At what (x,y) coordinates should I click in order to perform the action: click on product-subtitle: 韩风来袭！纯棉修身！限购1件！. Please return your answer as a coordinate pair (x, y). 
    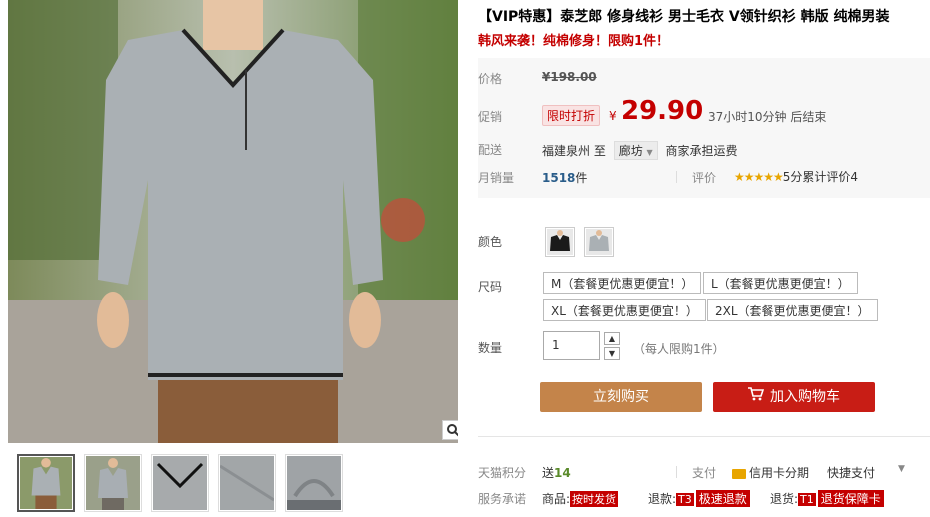
    Looking at the image, I should click on (574, 41).